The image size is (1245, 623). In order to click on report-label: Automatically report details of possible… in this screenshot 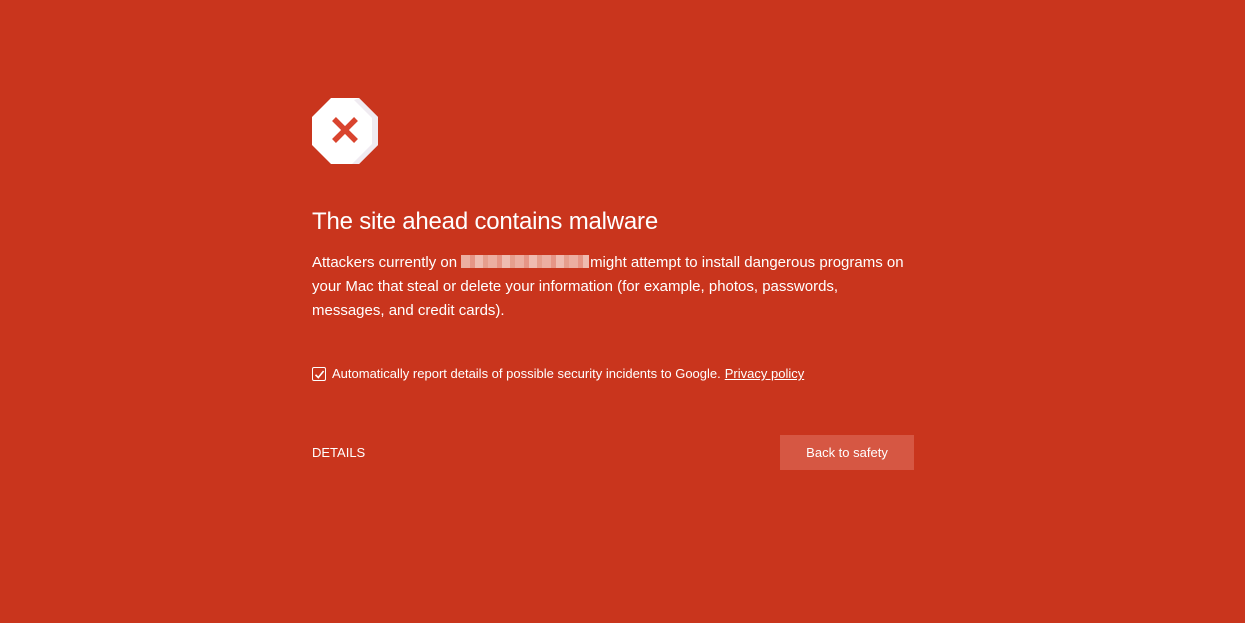, I will do `click(526, 373)`.